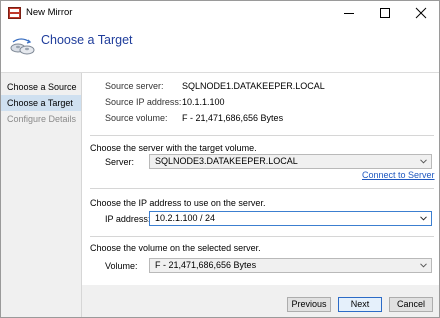 This screenshot has height=318, width=440. I want to click on page-title: Choose a Target, so click(87, 40).